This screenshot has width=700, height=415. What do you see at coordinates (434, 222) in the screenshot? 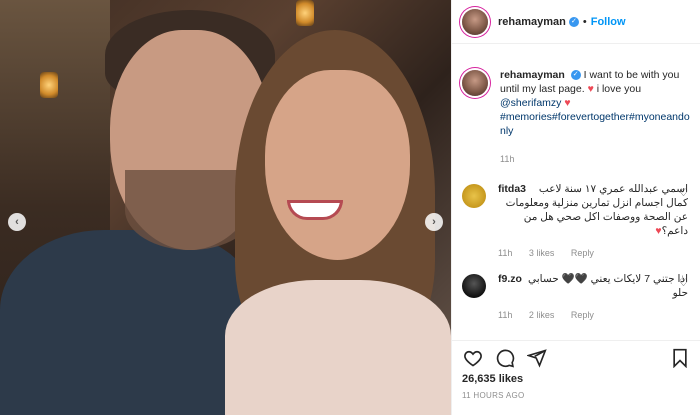
I see `chevron-right-icon: ›` at bounding box center [434, 222].